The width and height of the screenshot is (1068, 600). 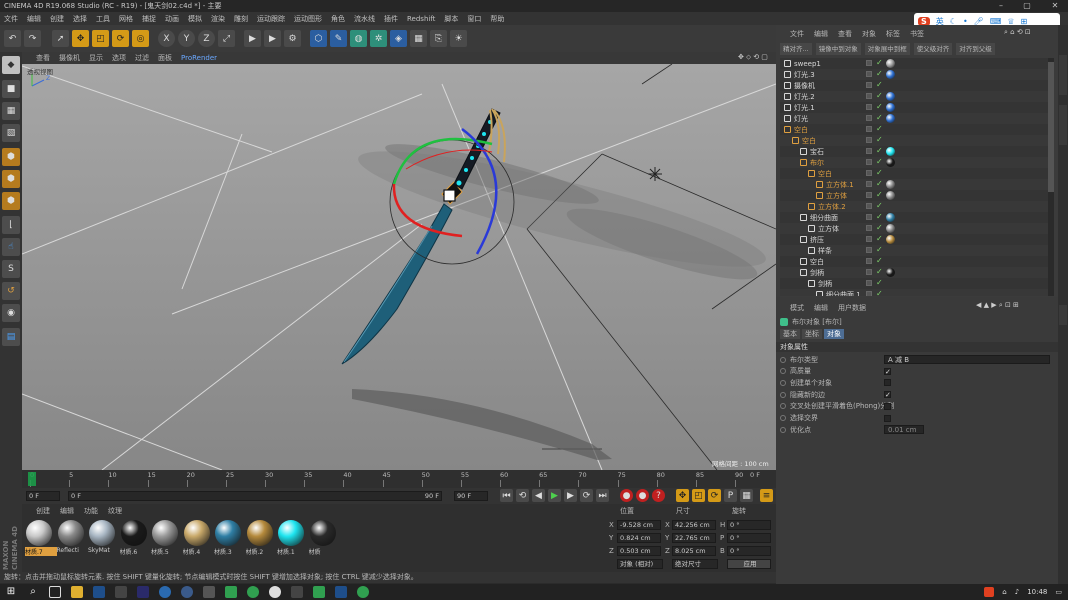 What do you see at coordinates (140, 38) in the screenshot?
I see `recent-tool-icon: ◎` at bounding box center [140, 38].